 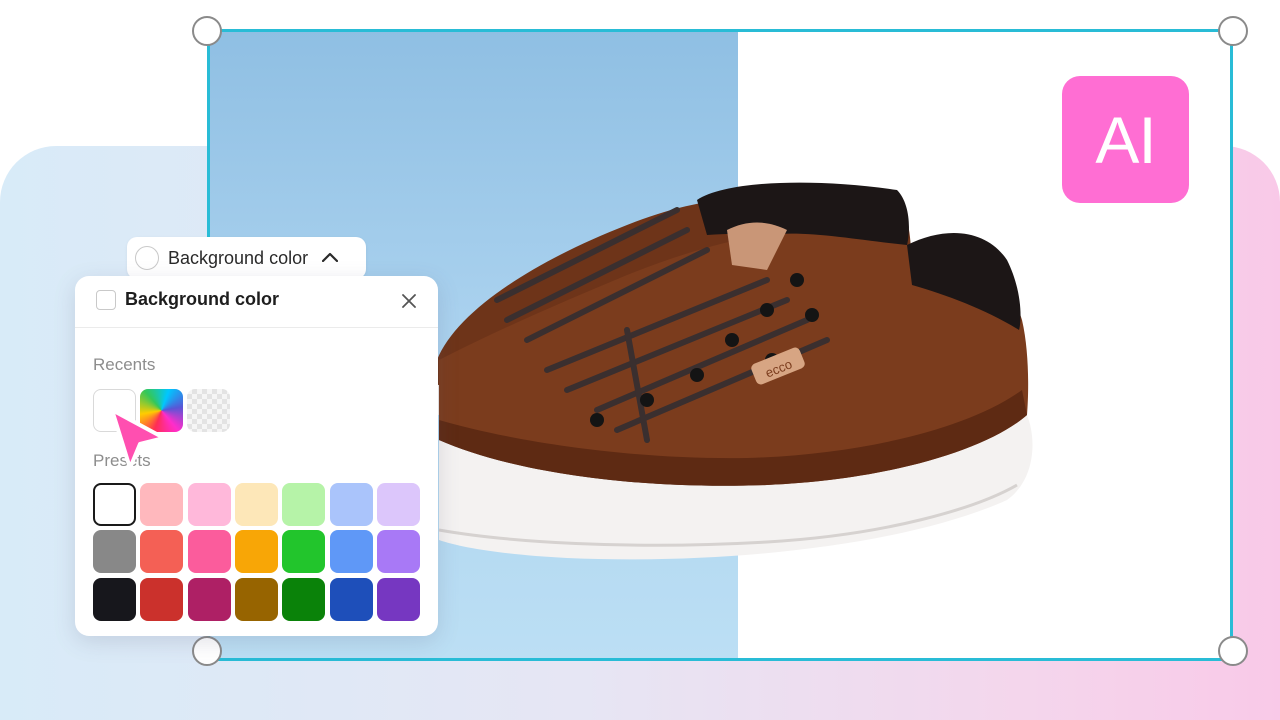 I want to click on resize-handle-bottom-left, so click(x=207, y=651).